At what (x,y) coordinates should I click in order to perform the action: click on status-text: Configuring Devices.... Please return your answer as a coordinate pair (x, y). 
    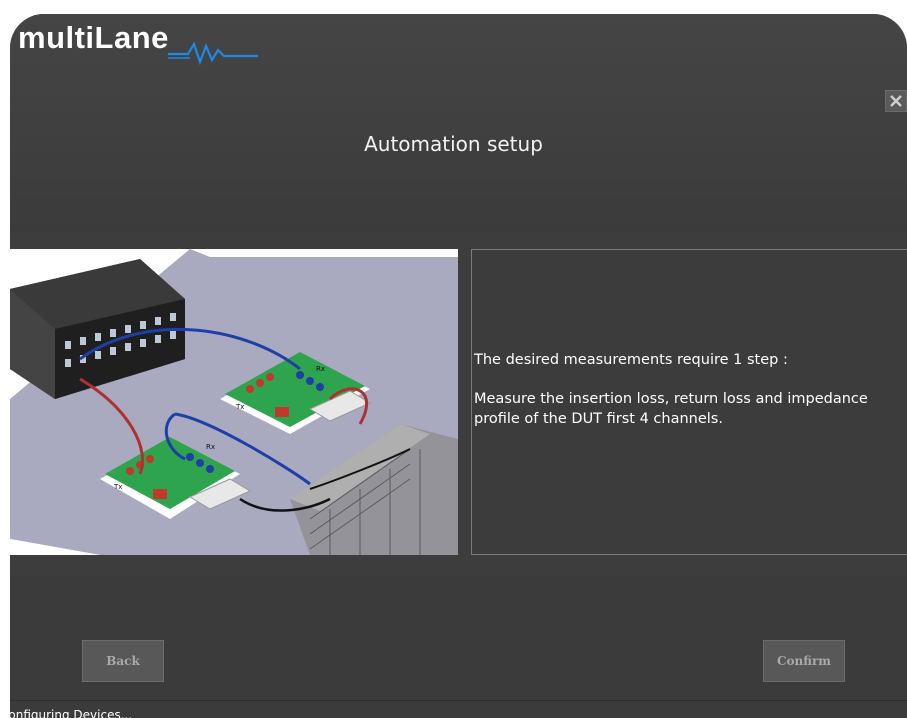
    Looking at the image, I should click on (71, 713).